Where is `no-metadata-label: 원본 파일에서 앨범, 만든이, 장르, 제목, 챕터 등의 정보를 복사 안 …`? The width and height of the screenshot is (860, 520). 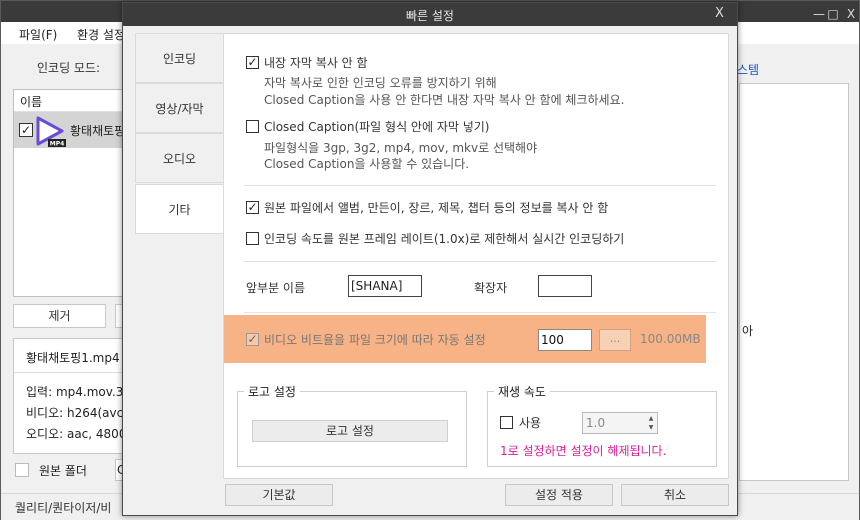 no-metadata-label: 원본 파일에서 앨범, 만든이, 장르, 제목, 챕터 등의 정보를 복사 안 … is located at coordinates (436, 207).